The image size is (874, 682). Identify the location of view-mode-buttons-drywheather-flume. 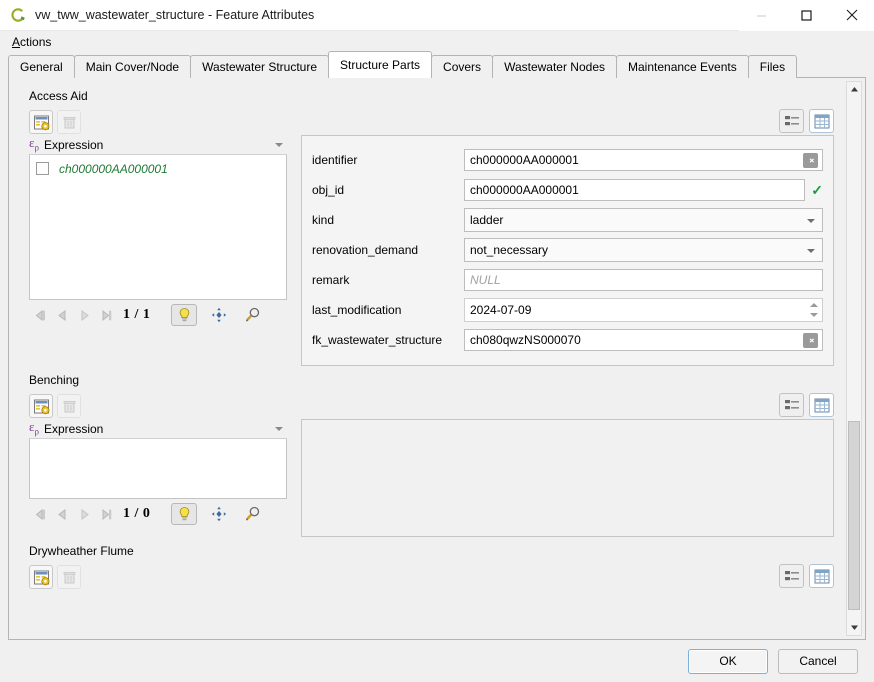
(804, 576).